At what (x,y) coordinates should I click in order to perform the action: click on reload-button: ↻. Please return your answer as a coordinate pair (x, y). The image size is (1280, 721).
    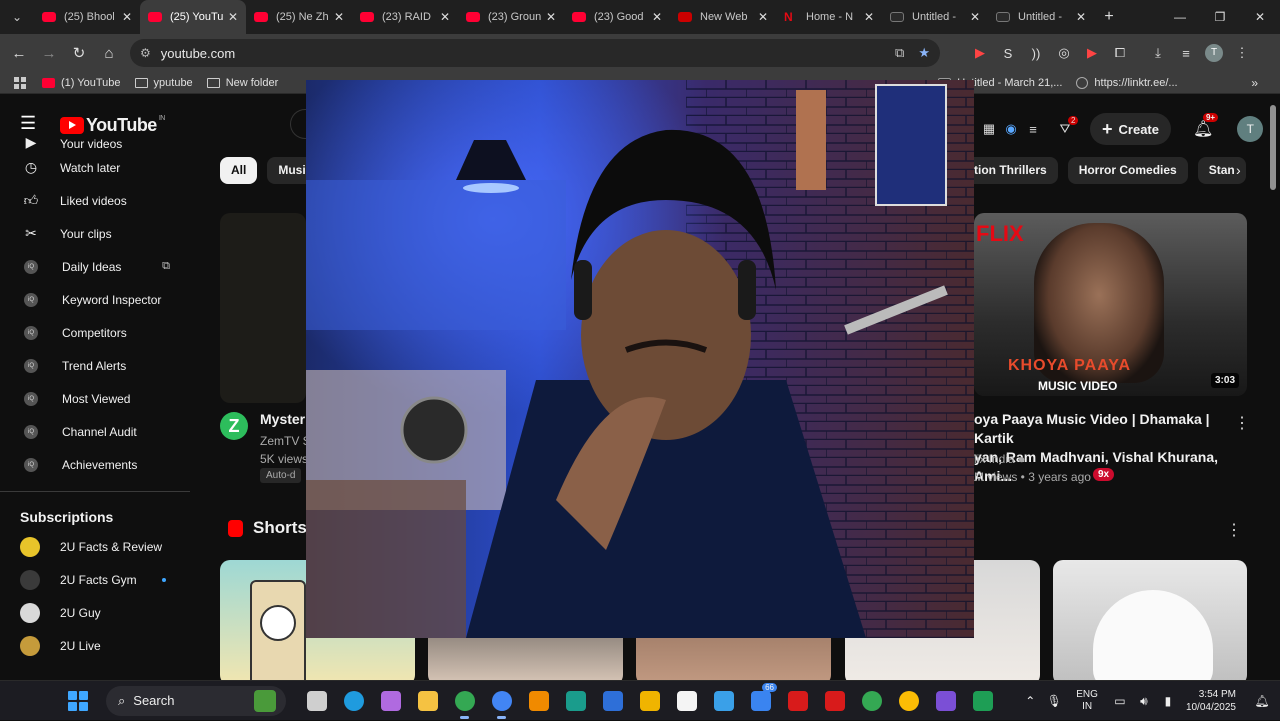
    Looking at the image, I should click on (79, 53).